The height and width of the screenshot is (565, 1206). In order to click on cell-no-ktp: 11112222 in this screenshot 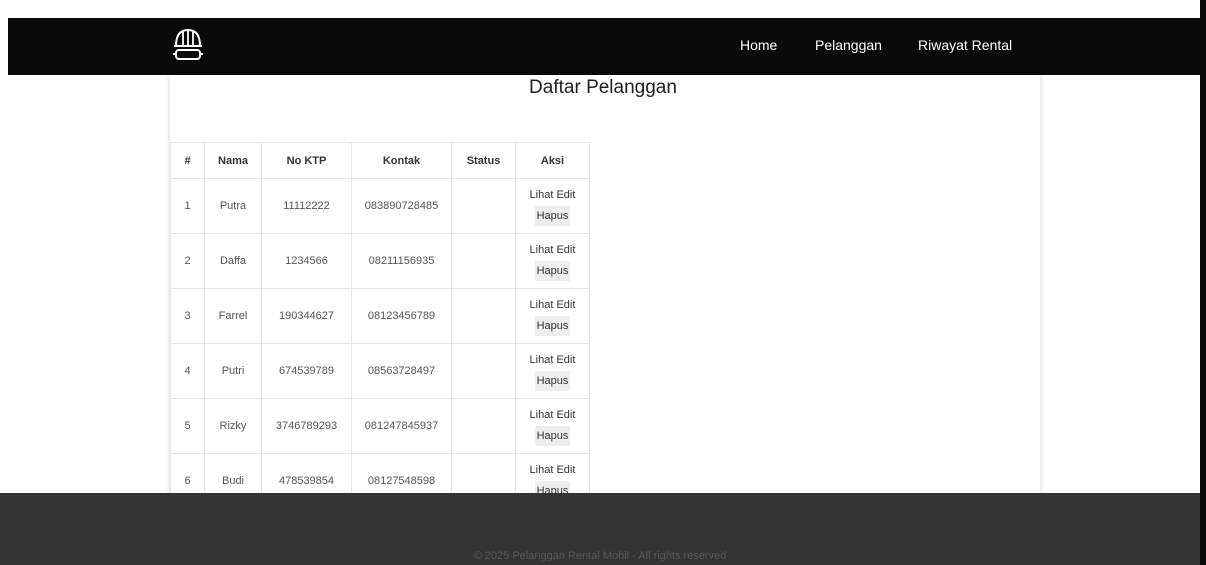, I will do `click(306, 206)`.